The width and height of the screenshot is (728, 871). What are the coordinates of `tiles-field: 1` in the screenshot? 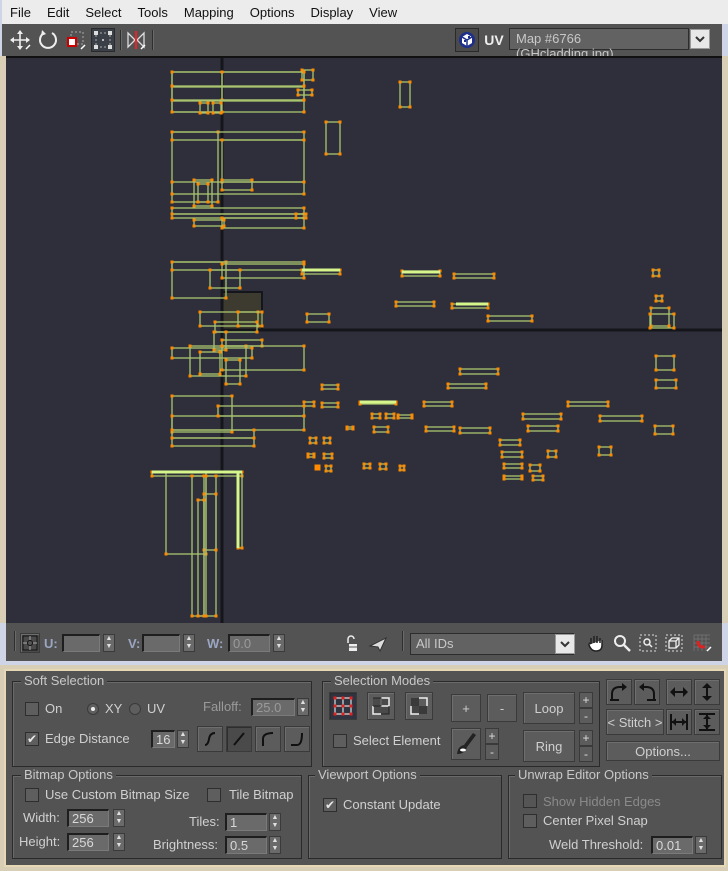 It's located at (246, 822).